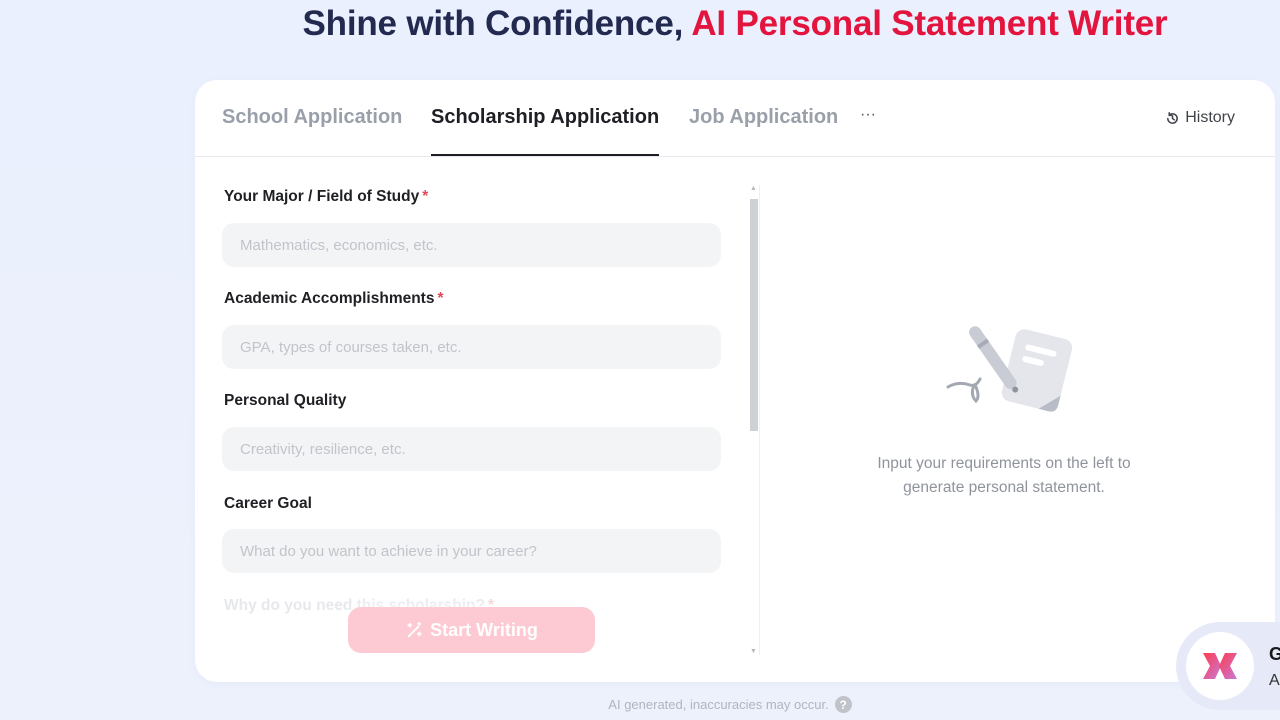  What do you see at coordinates (718, 704) in the screenshot?
I see `disclaimer-text: AI generated, inaccuracies may occur.` at bounding box center [718, 704].